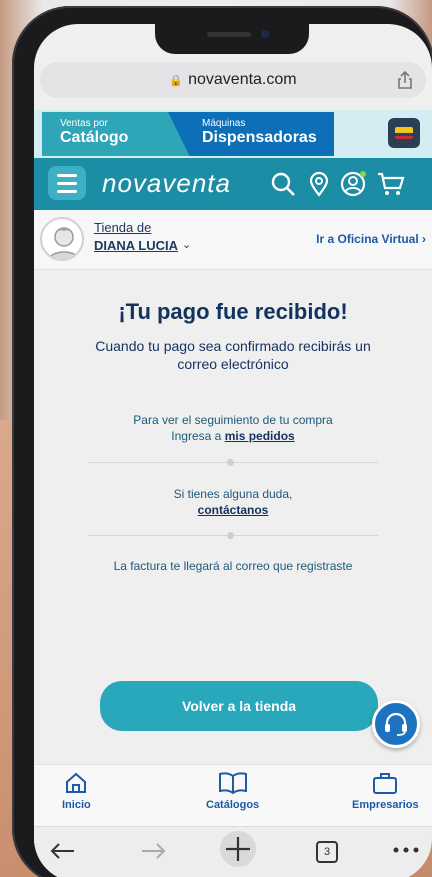  I want to click on oficina-virtual-link: Ir a Oficina Virtual ›, so click(371, 239).